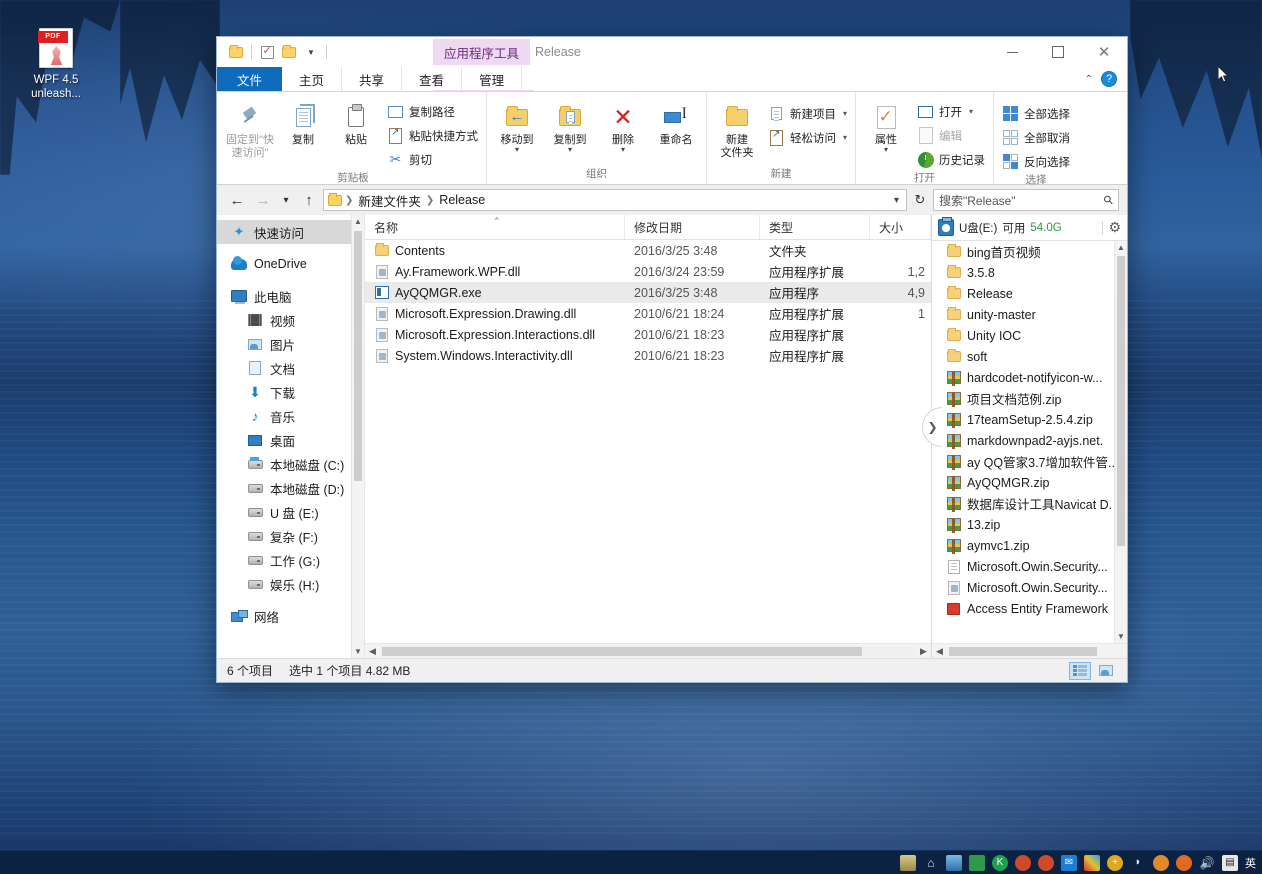  Describe the element at coordinates (623, 149) in the screenshot. I see `delete-caret-icon: ▾` at that location.